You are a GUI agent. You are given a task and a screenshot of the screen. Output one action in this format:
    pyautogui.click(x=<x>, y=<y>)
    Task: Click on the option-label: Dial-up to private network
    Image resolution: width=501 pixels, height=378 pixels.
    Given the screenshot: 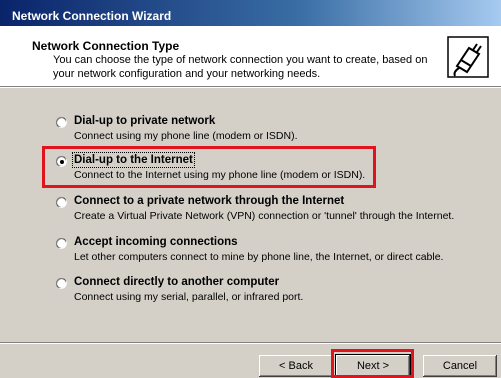 What is the action you would take?
    pyautogui.click(x=145, y=121)
    